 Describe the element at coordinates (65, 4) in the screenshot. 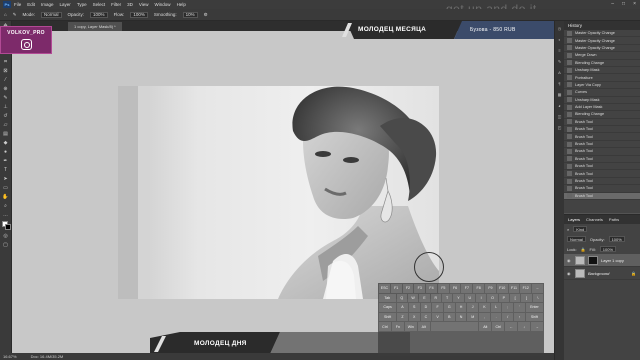

I see `menu-layer: Layer` at that location.